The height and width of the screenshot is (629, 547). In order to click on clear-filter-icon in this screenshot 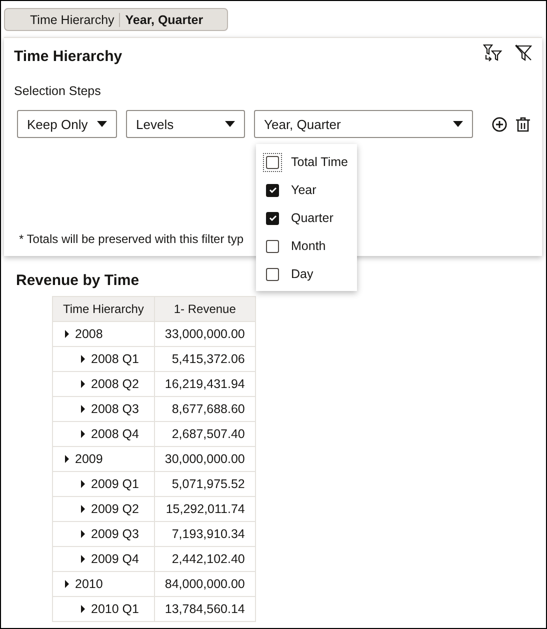, I will do `click(523, 52)`.